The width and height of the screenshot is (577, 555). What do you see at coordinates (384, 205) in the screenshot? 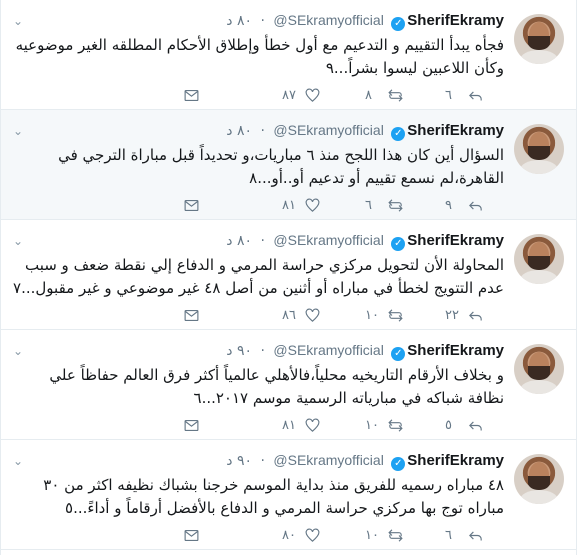
I see `retweet-button: ٦` at bounding box center [384, 205].